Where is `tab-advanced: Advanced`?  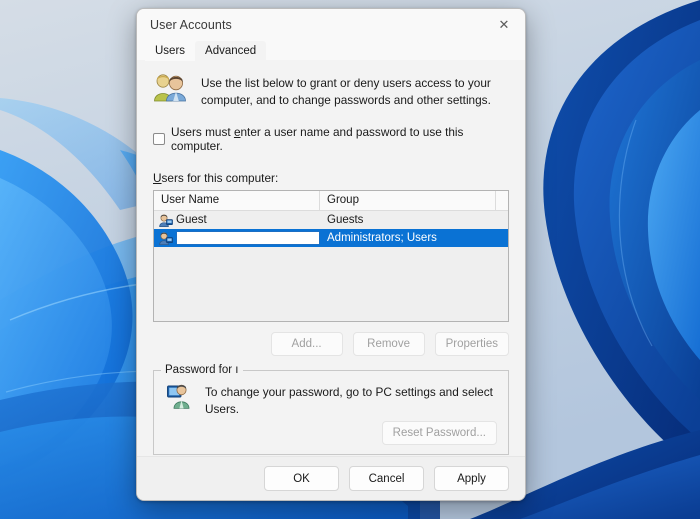
tab-advanced: Advanced is located at coordinates (231, 51).